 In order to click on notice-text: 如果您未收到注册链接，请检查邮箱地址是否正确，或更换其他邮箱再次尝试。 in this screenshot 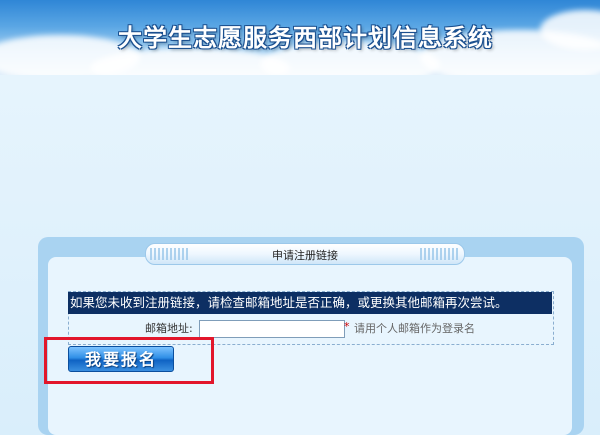, I will do `click(289, 302)`.